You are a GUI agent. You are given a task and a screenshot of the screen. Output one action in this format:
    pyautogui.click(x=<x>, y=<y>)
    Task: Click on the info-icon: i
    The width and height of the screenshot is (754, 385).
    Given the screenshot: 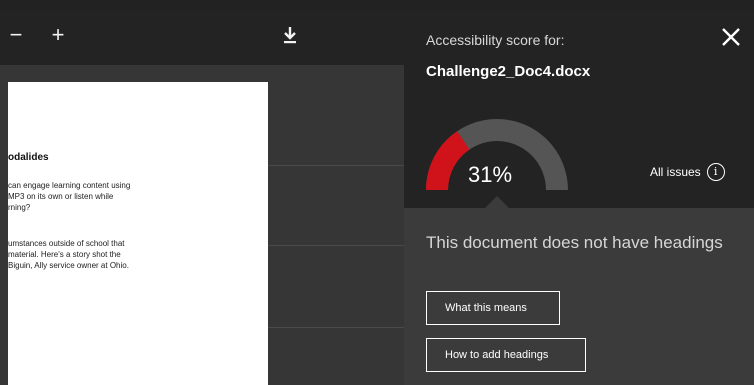 What is the action you would take?
    pyautogui.click(x=715, y=172)
    